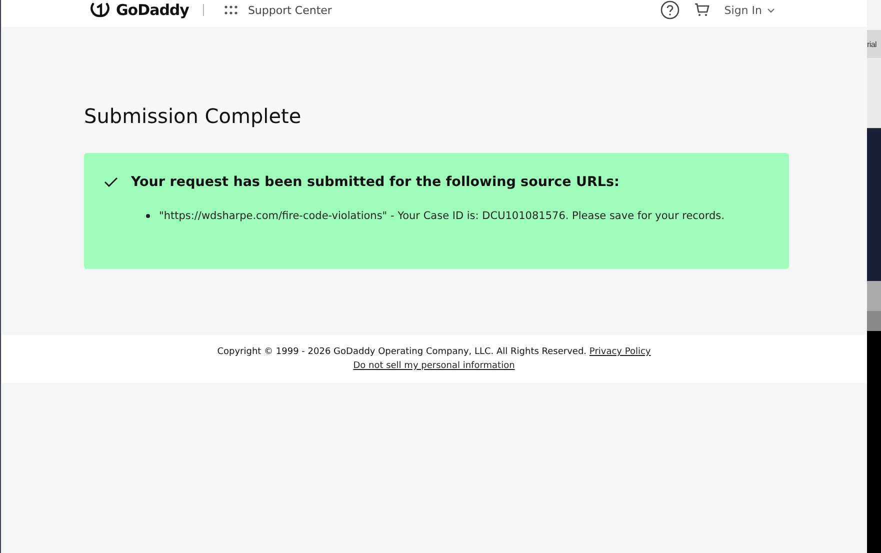 This screenshot has height=553, width=881. I want to click on logo-icon, so click(100, 10).